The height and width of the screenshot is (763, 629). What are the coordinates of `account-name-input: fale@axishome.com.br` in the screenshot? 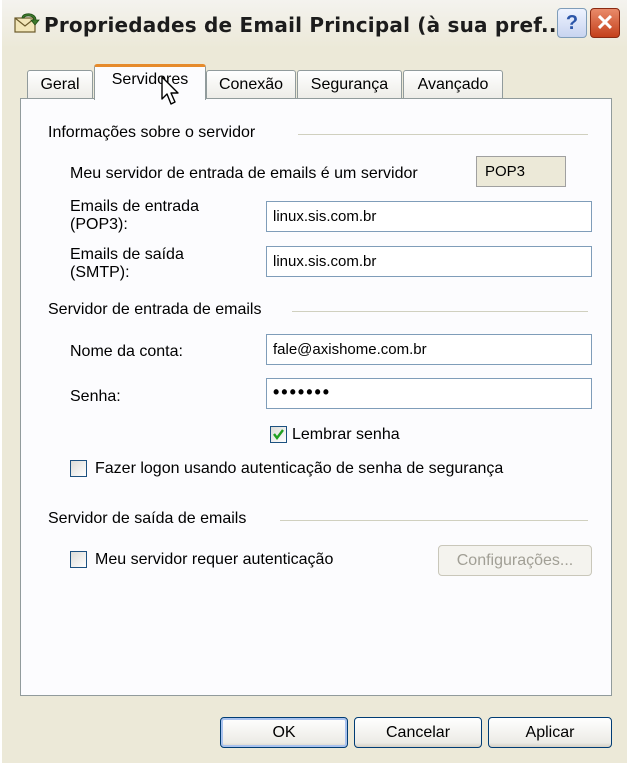 It's located at (429, 349).